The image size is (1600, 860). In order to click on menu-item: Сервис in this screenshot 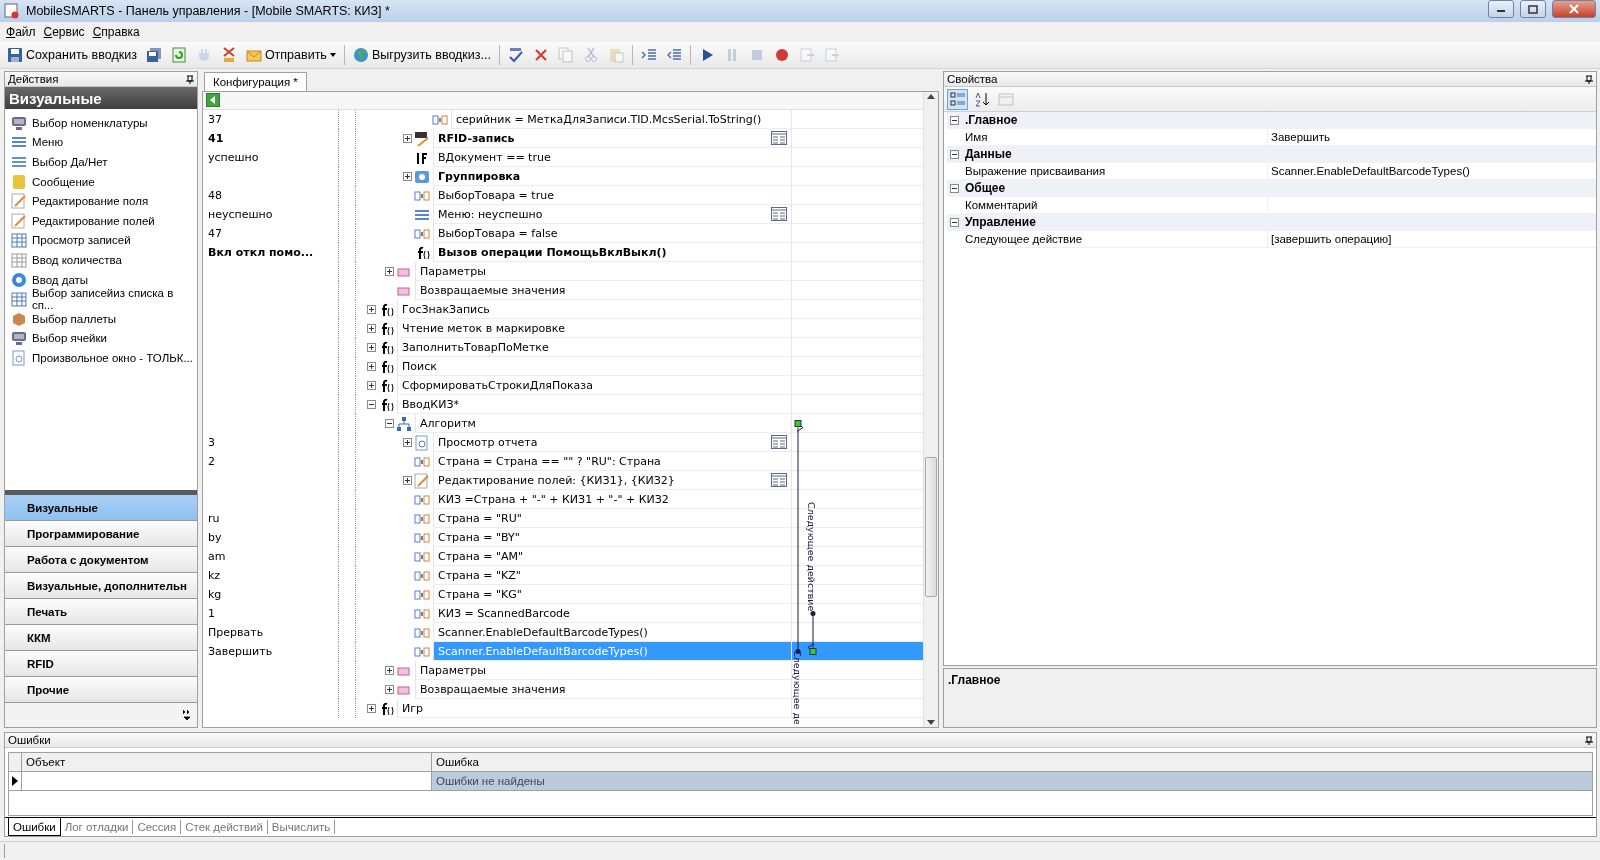, I will do `click(64, 32)`.